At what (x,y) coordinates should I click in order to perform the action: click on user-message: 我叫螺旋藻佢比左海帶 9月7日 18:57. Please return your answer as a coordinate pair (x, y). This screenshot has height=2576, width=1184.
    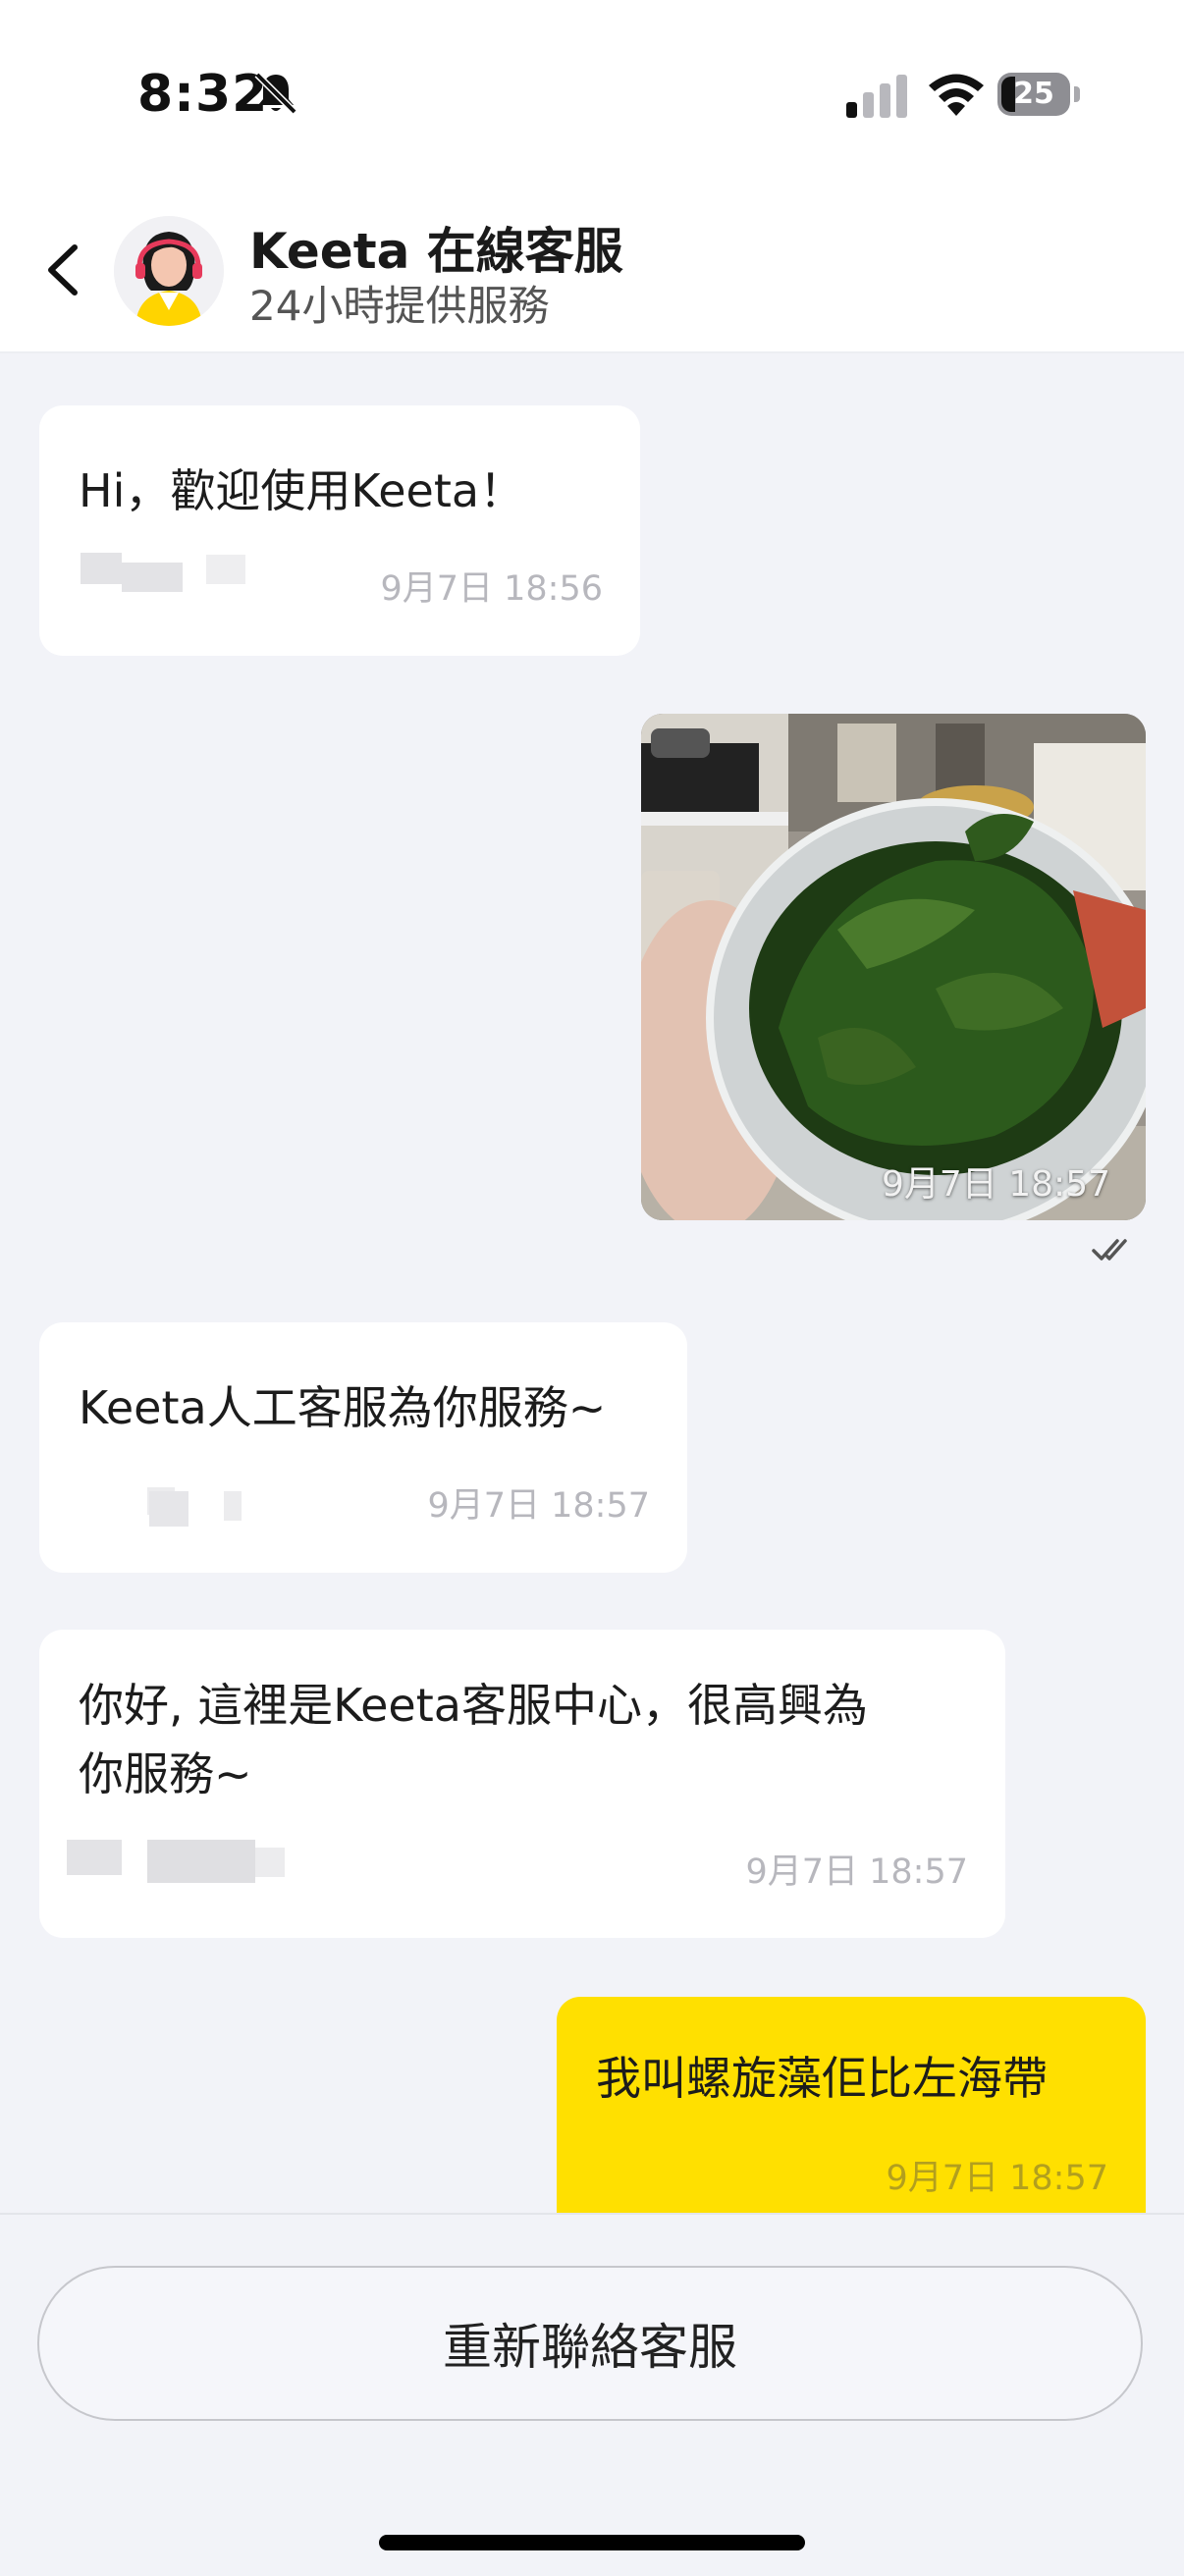
    Looking at the image, I should click on (852, 2105).